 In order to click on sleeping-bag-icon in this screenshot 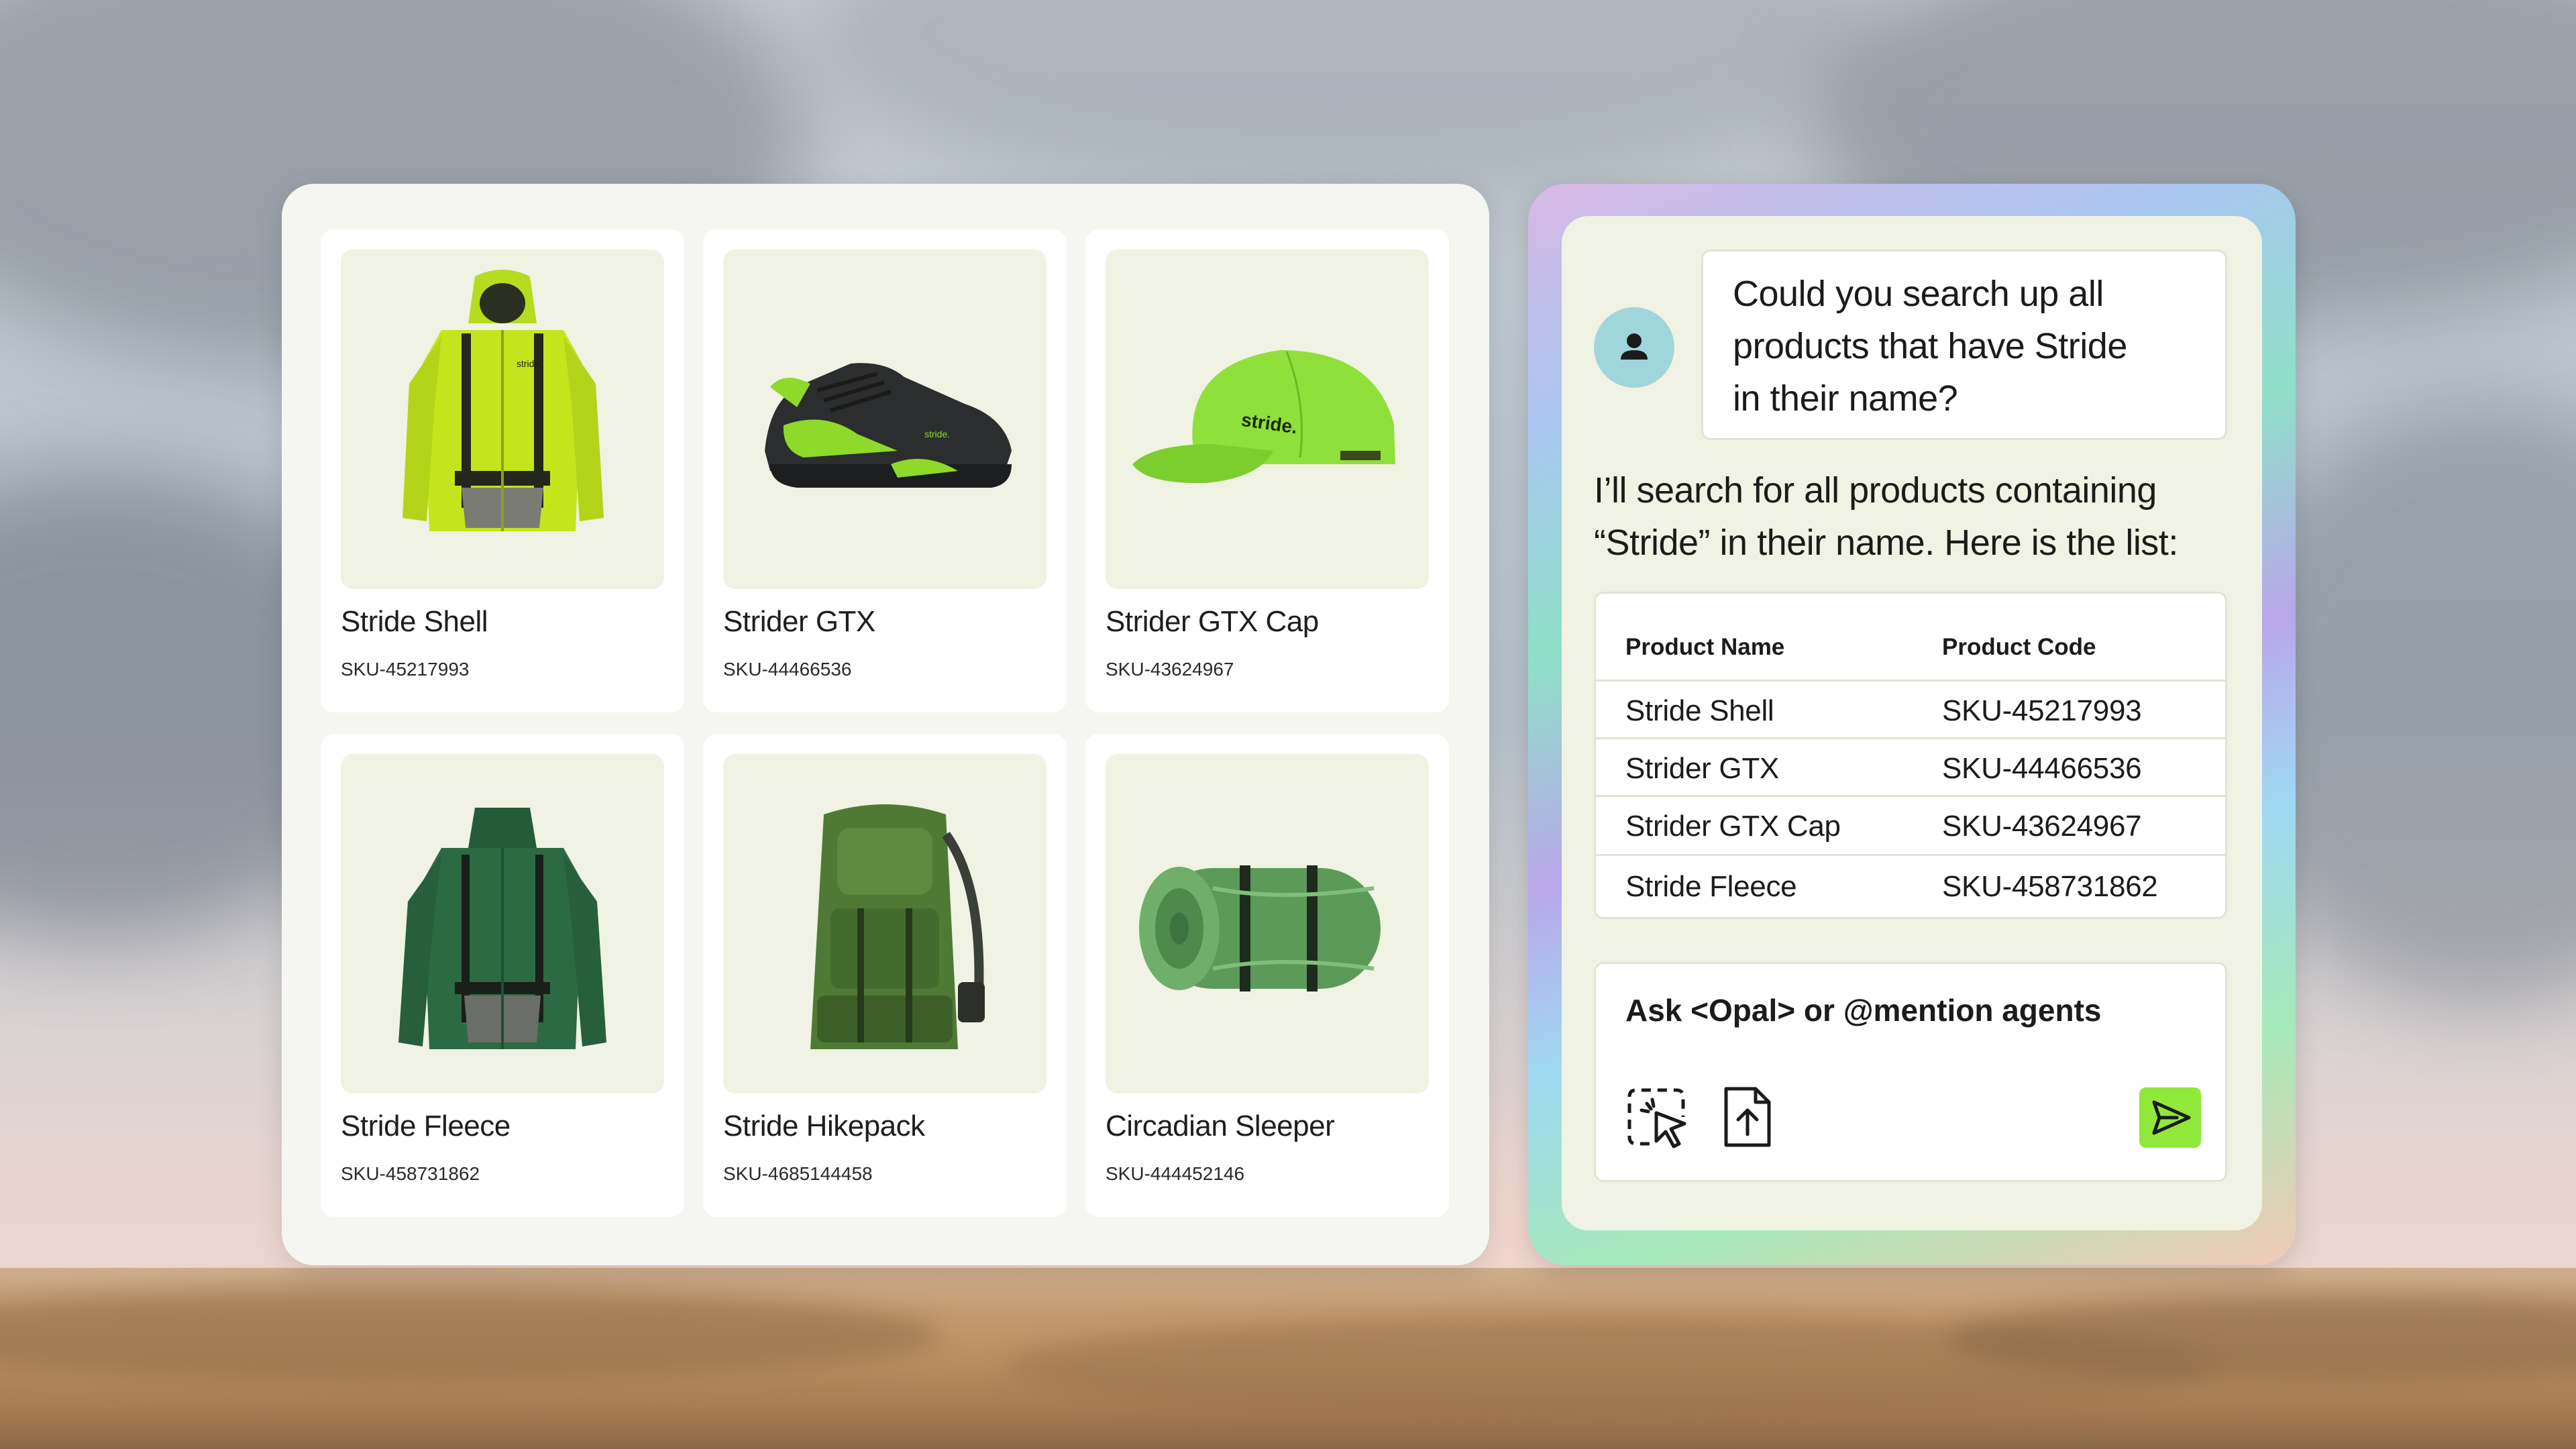, I will do `click(1260, 928)`.